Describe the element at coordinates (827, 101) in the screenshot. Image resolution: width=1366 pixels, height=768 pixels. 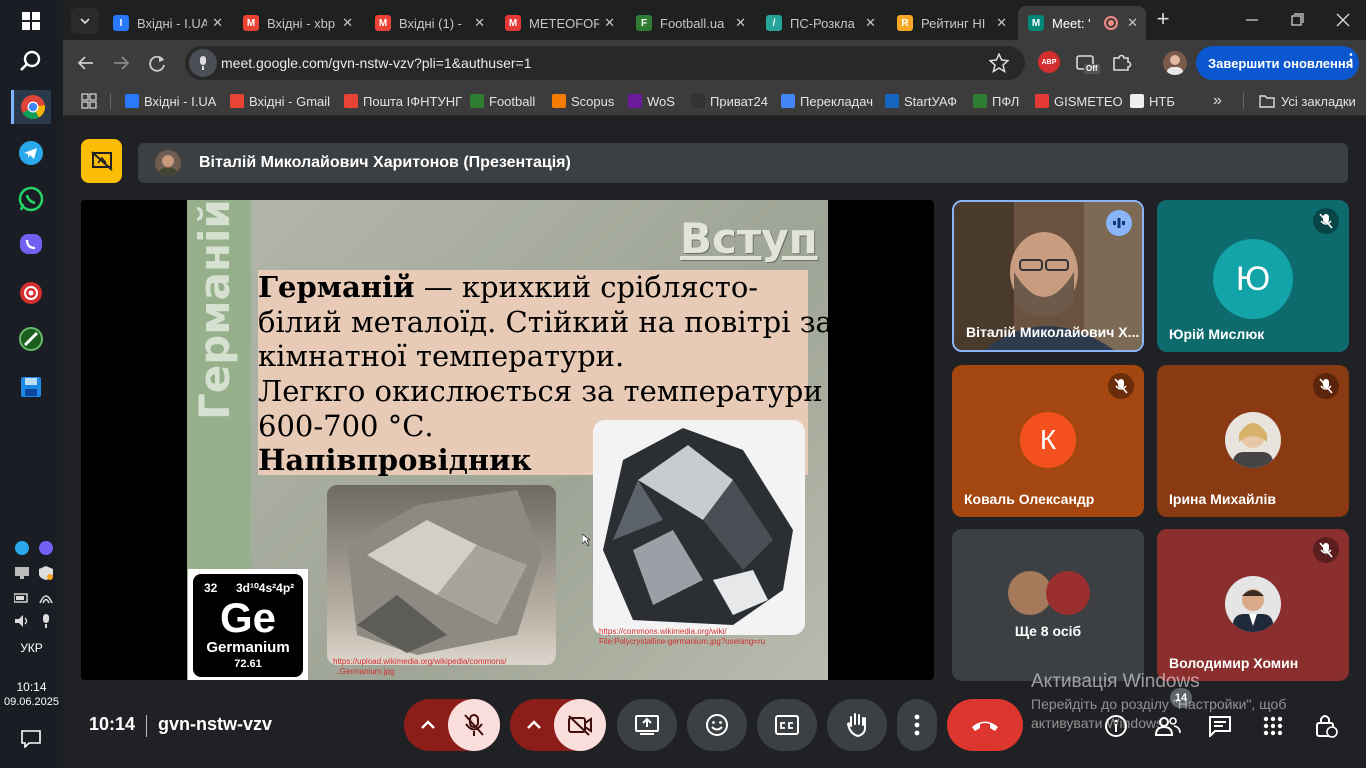
I see `bookmark-item: Перекладач` at that location.